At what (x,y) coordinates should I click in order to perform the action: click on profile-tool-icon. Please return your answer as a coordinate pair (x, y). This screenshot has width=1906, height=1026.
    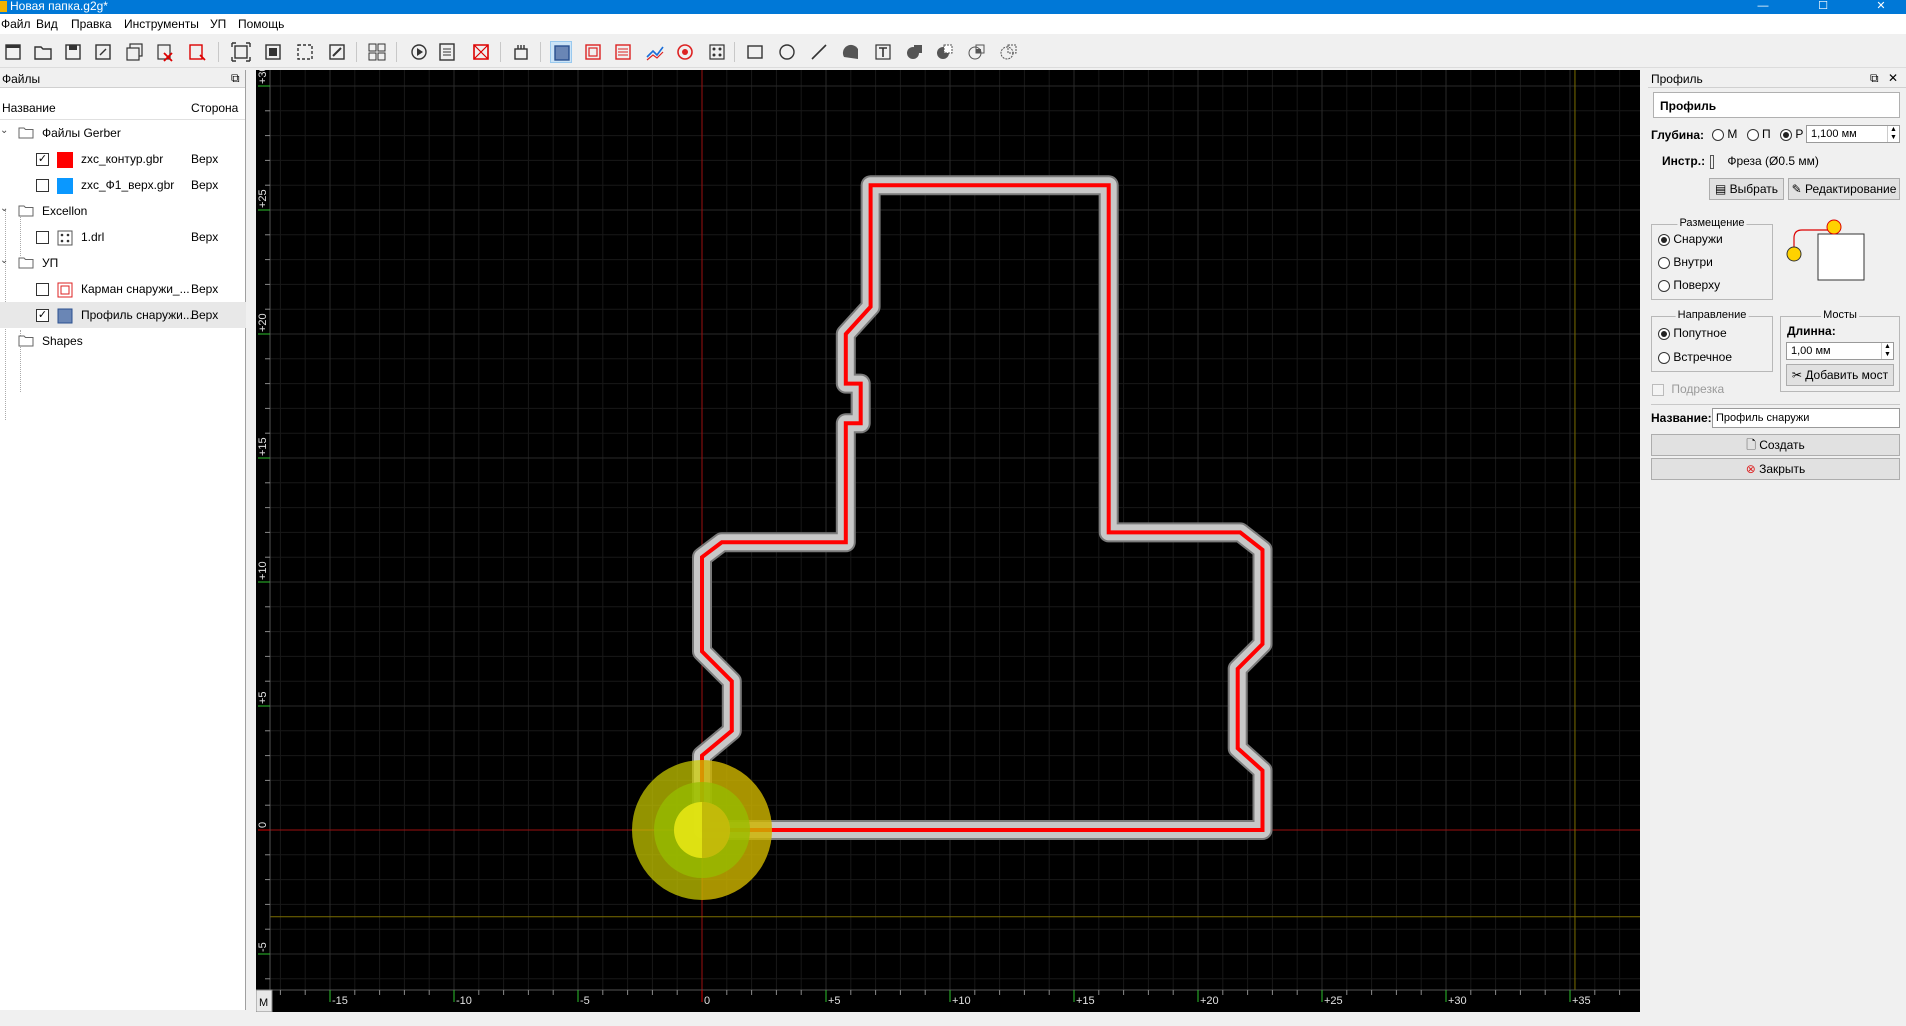
    Looking at the image, I should click on (561, 52).